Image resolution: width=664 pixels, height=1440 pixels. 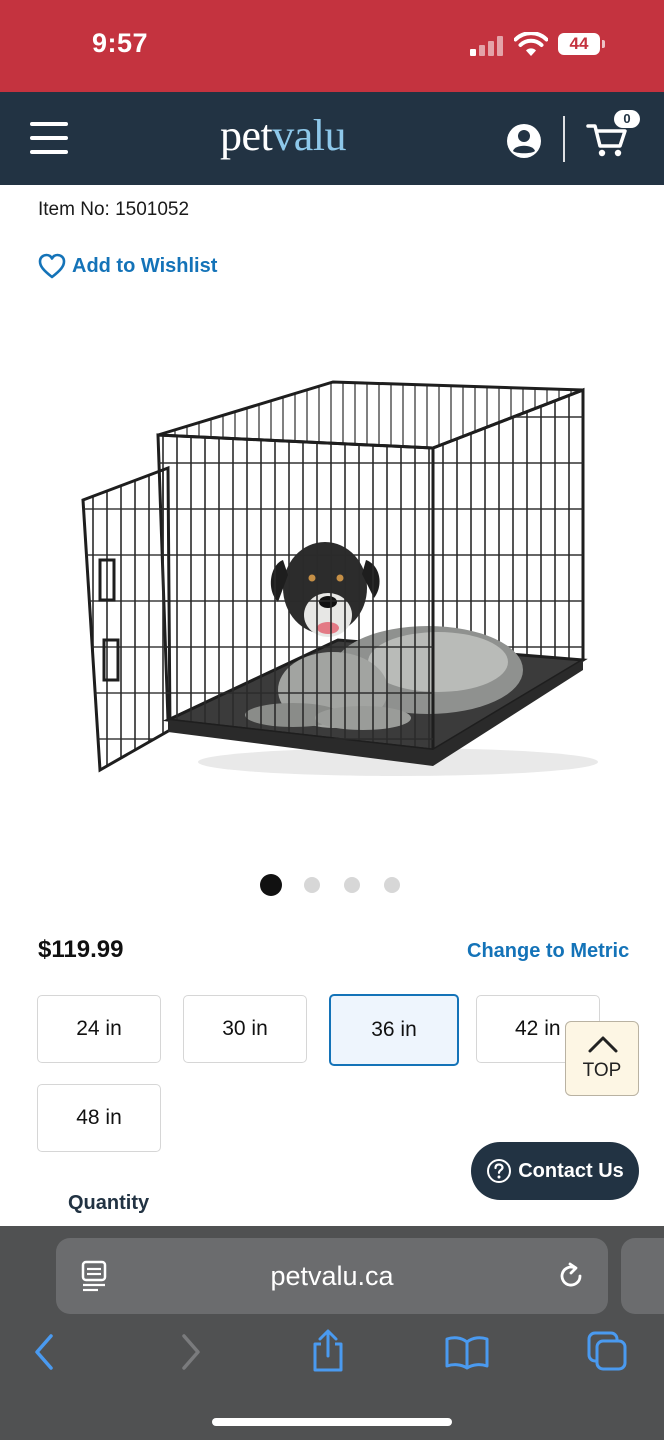 What do you see at coordinates (499, 1171) in the screenshot?
I see `help-circle-icon` at bounding box center [499, 1171].